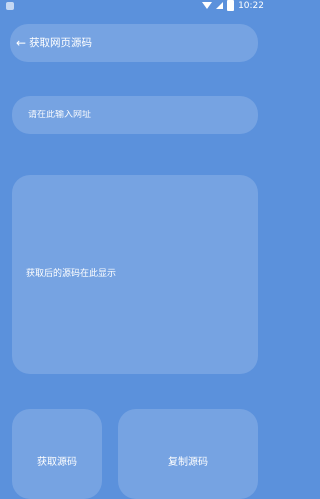 Image resolution: width=320 pixels, height=499 pixels. I want to click on status-time: 10:22, so click(251, 5).